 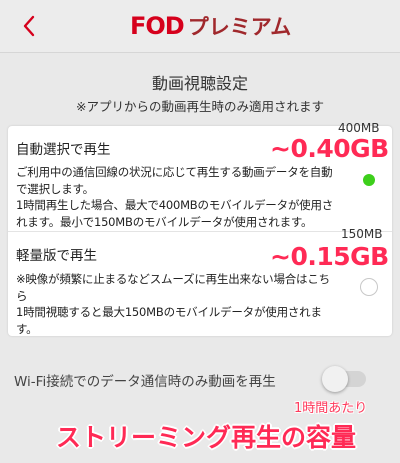 What do you see at coordinates (145, 382) in the screenshot?
I see `wifi-only-label: Wi-Fi接続でのデータ通信時のみ動画を再生` at bounding box center [145, 382].